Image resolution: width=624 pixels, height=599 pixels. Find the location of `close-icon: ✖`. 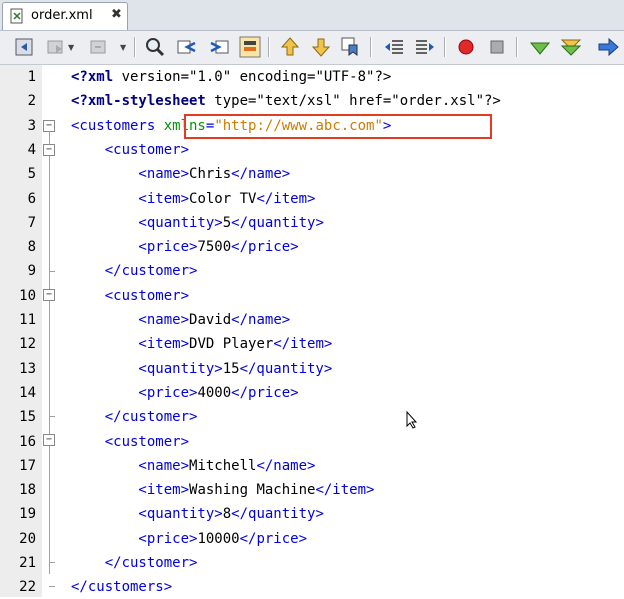

close-icon: ✖ is located at coordinates (116, 14).